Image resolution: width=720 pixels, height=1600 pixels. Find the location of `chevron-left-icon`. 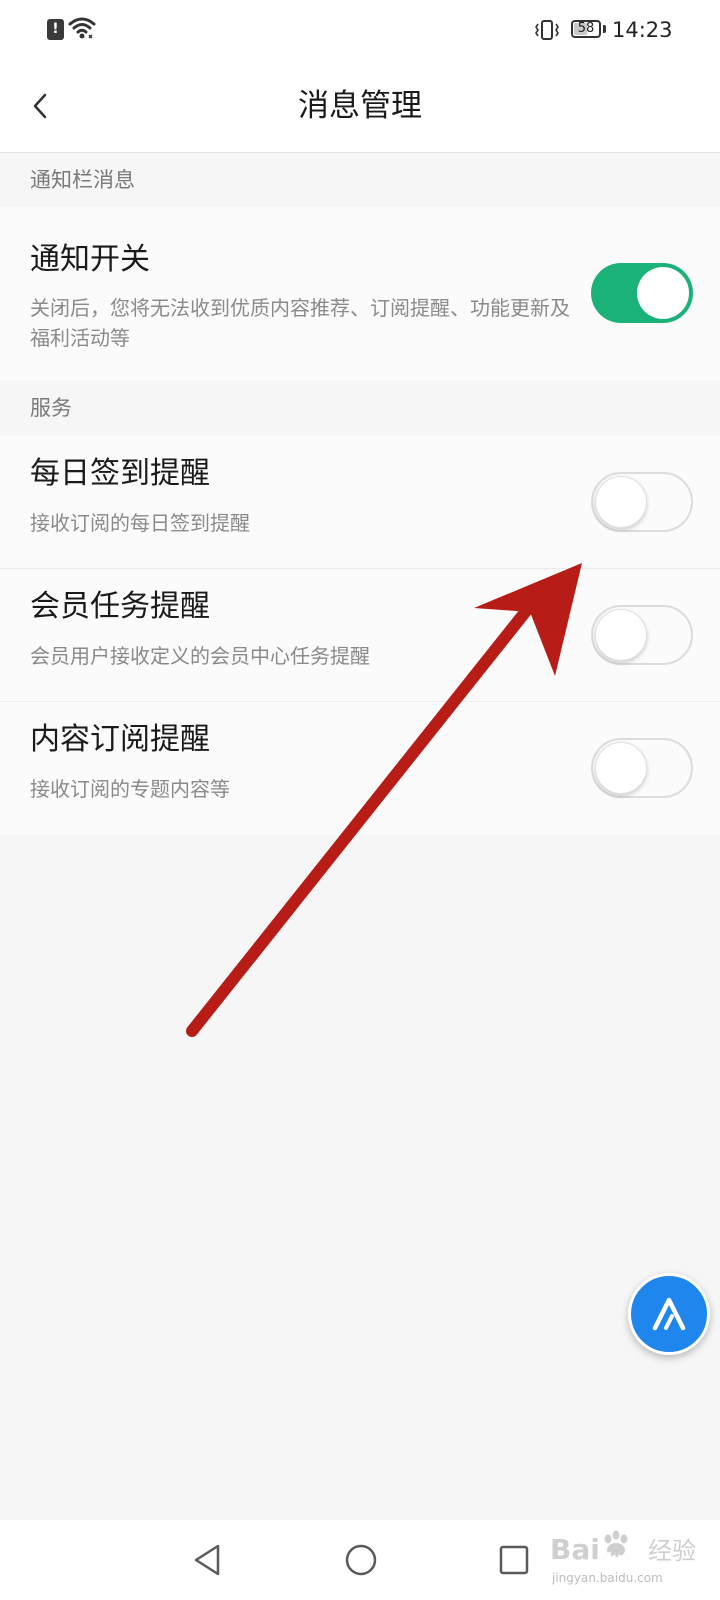

chevron-left-icon is located at coordinates (40, 106).